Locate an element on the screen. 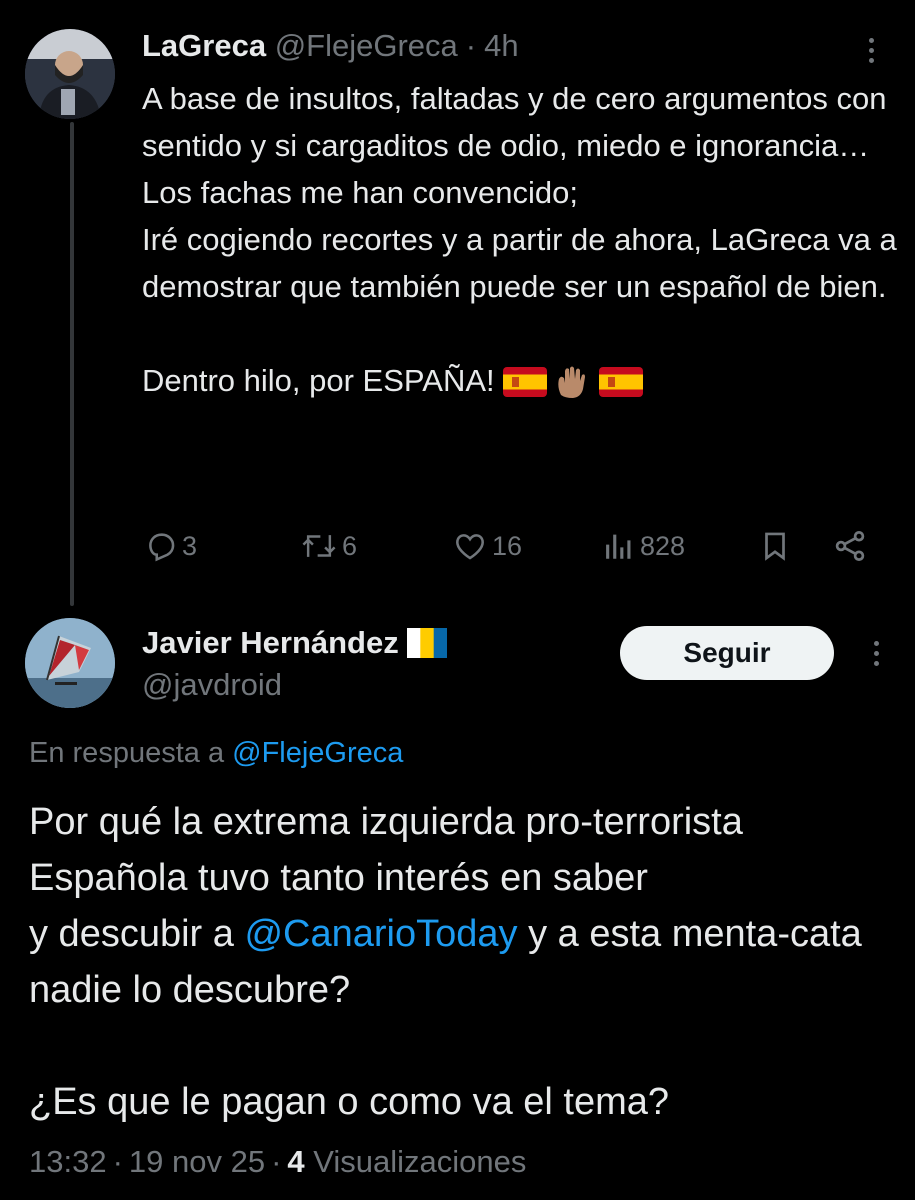  tweet1-action-bar: 3 6 16 828 is located at coordinates (512, 546).